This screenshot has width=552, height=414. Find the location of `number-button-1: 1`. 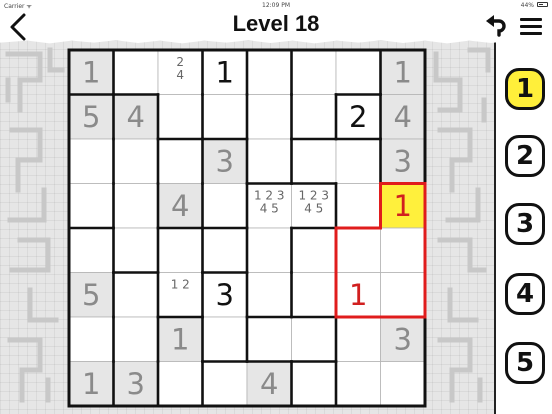

number-button-1: 1 is located at coordinates (525, 89).